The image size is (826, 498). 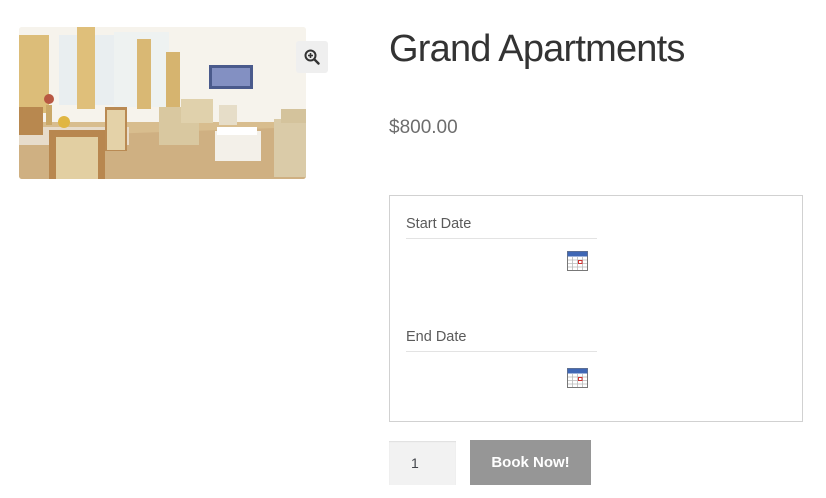 I want to click on quantity-input, so click(x=422, y=463).